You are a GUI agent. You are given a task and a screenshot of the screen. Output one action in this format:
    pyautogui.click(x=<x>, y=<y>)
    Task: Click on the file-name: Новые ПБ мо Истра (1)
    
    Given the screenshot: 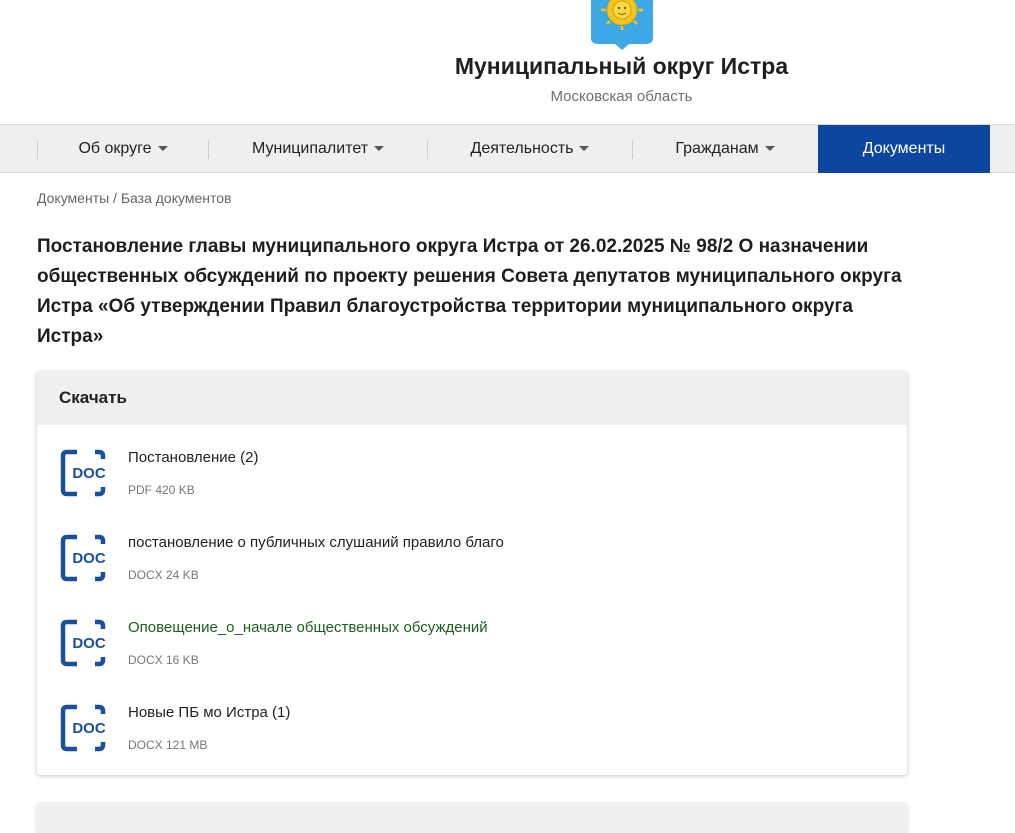 What is the action you would take?
    pyautogui.click(x=209, y=712)
    